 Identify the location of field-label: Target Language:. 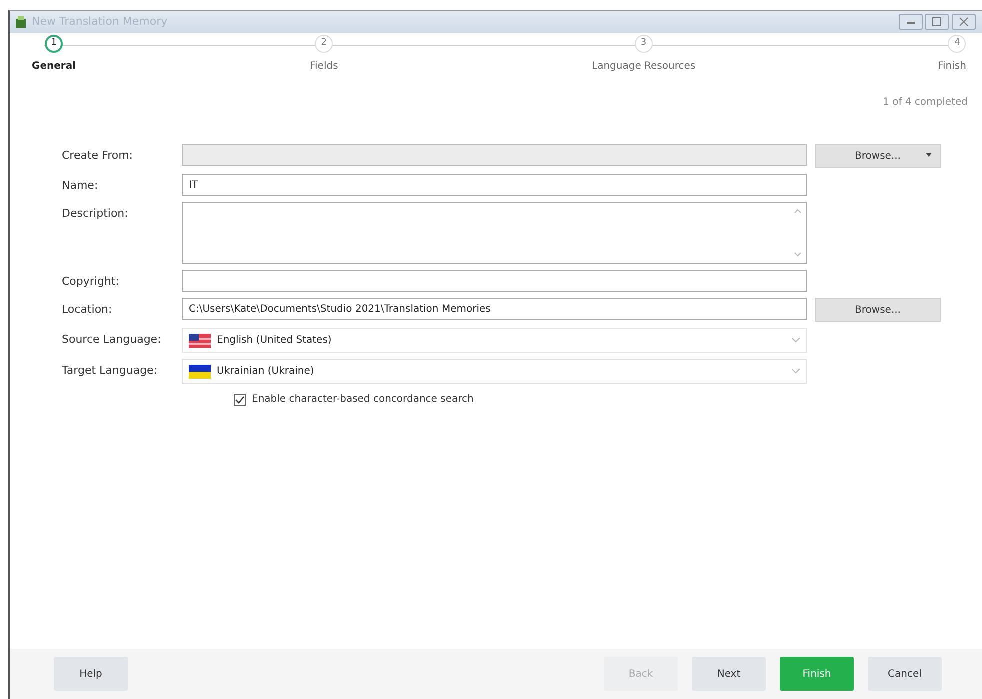
(110, 371).